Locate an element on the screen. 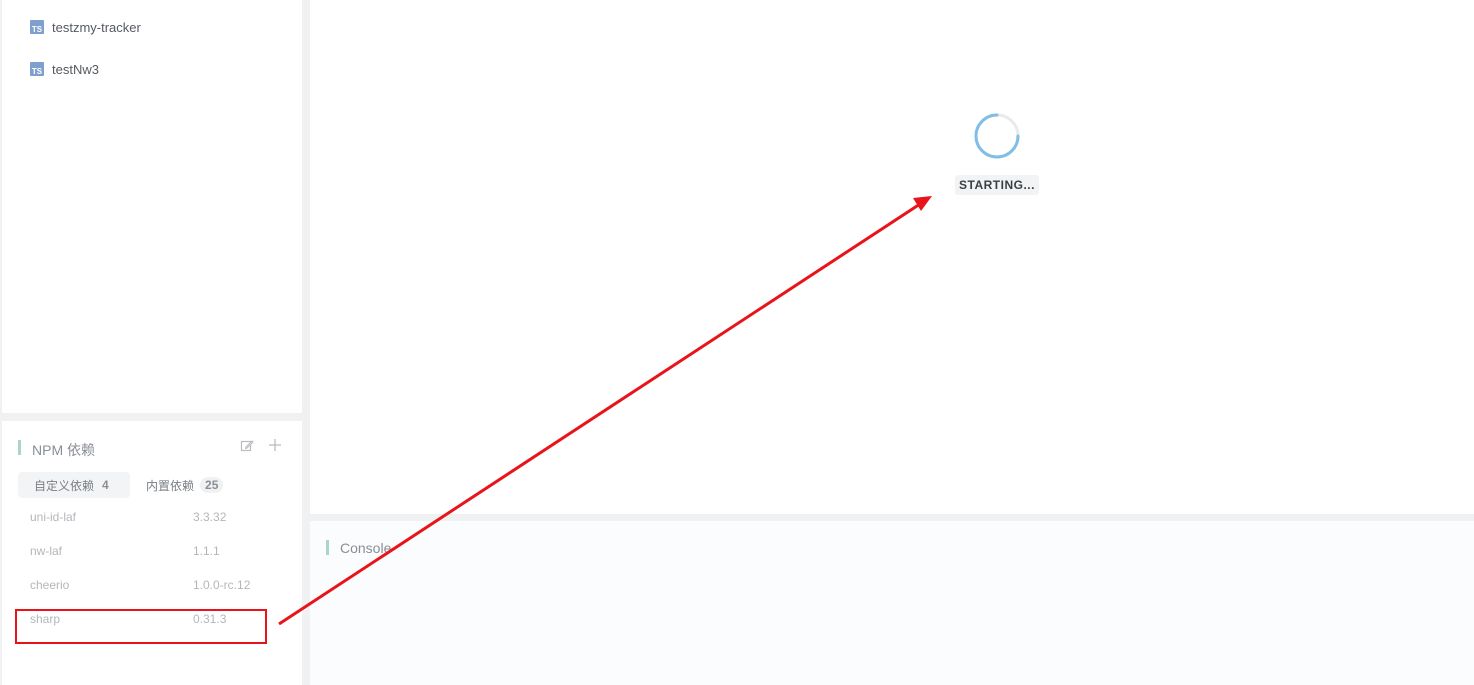 The image size is (1474, 685). file-item: TS testzmy-tracker is located at coordinates (85, 27).